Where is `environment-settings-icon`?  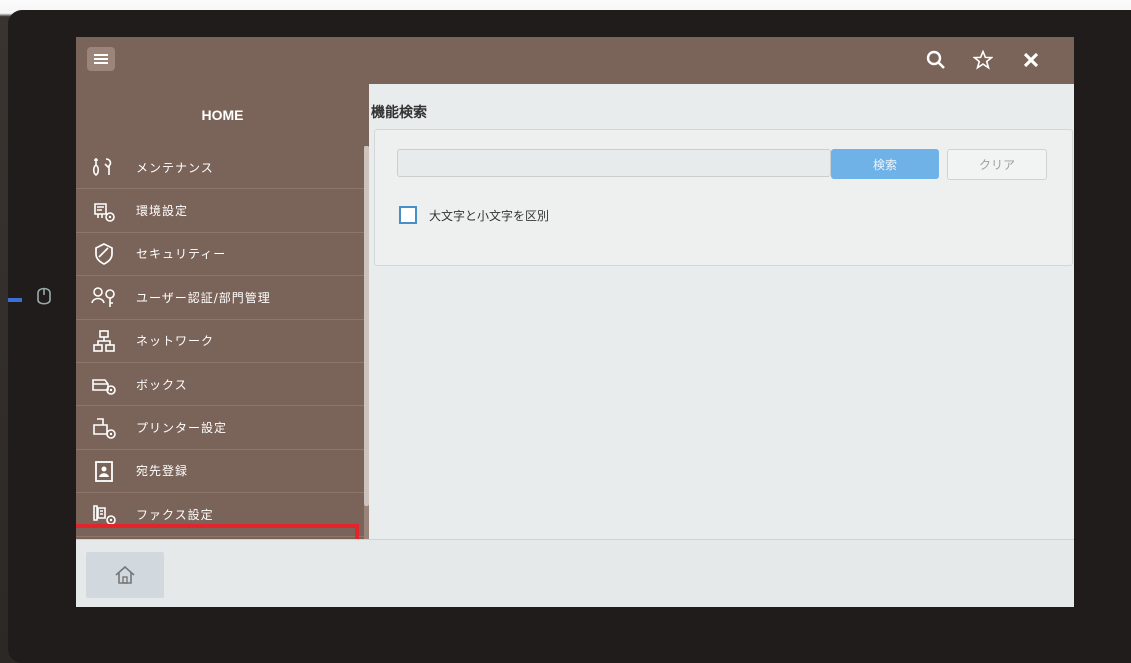 environment-settings-icon is located at coordinates (104, 211).